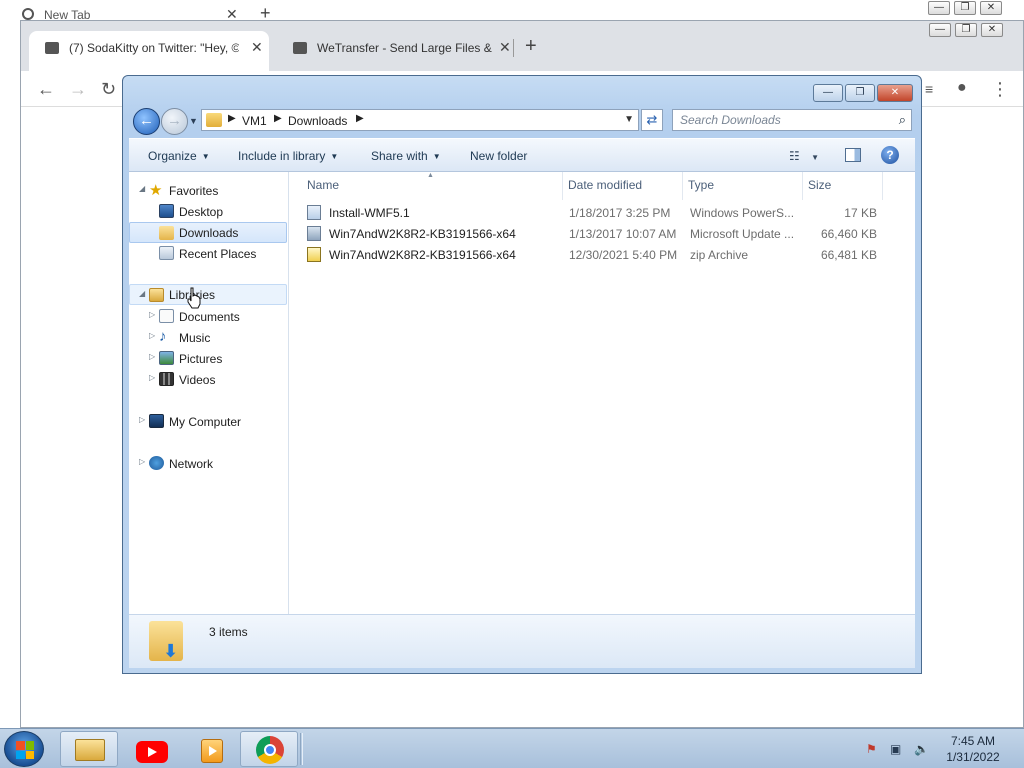 The width and height of the screenshot is (1024, 768). I want to click on back-arrow-icon: ←, so click(46, 89).